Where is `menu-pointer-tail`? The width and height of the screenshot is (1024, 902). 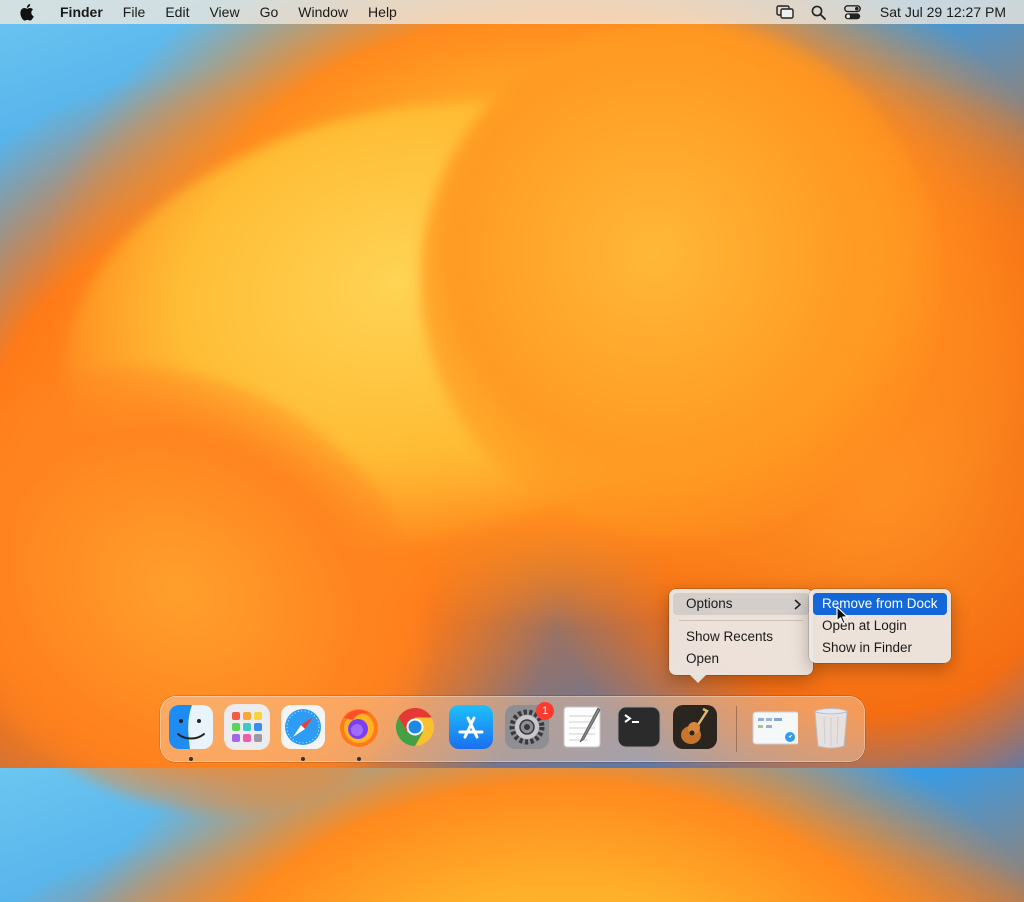
menu-pointer-tail is located at coordinates (698, 678).